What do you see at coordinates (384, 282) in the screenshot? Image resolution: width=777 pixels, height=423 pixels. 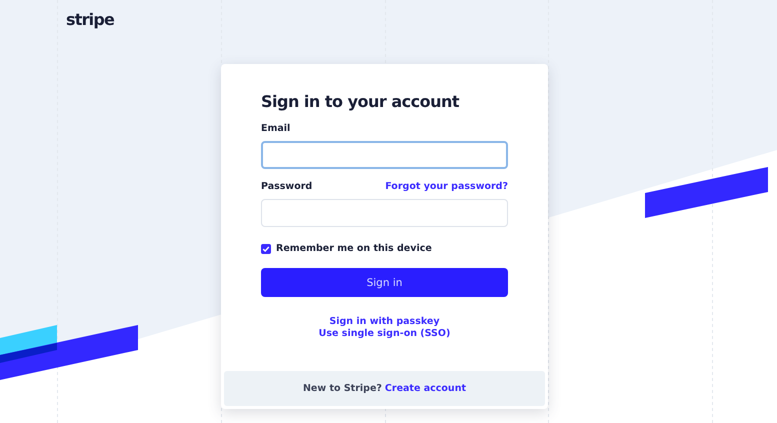 I see `sign-in-button: Sign in` at bounding box center [384, 282].